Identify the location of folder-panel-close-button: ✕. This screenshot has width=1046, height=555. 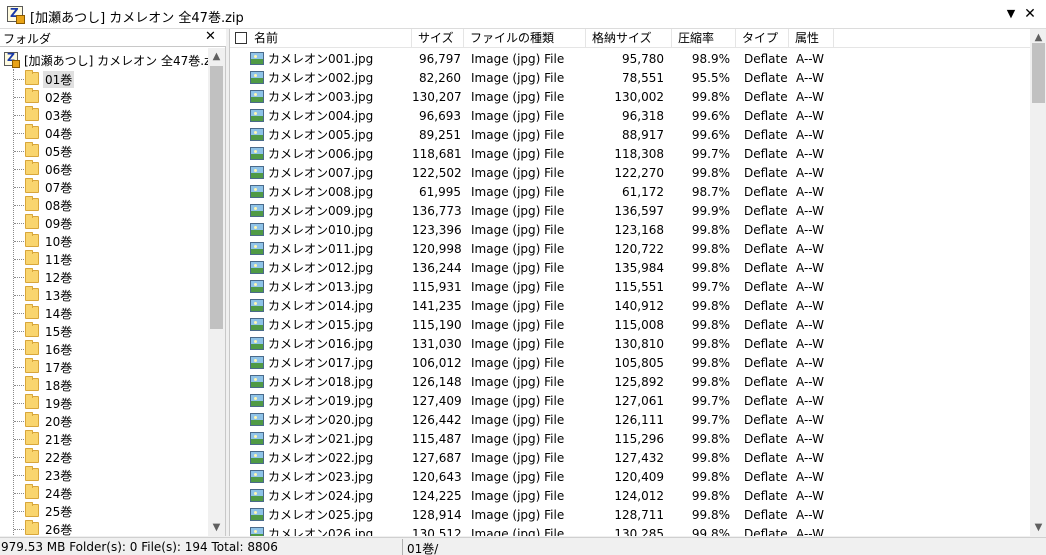
(210, 36).